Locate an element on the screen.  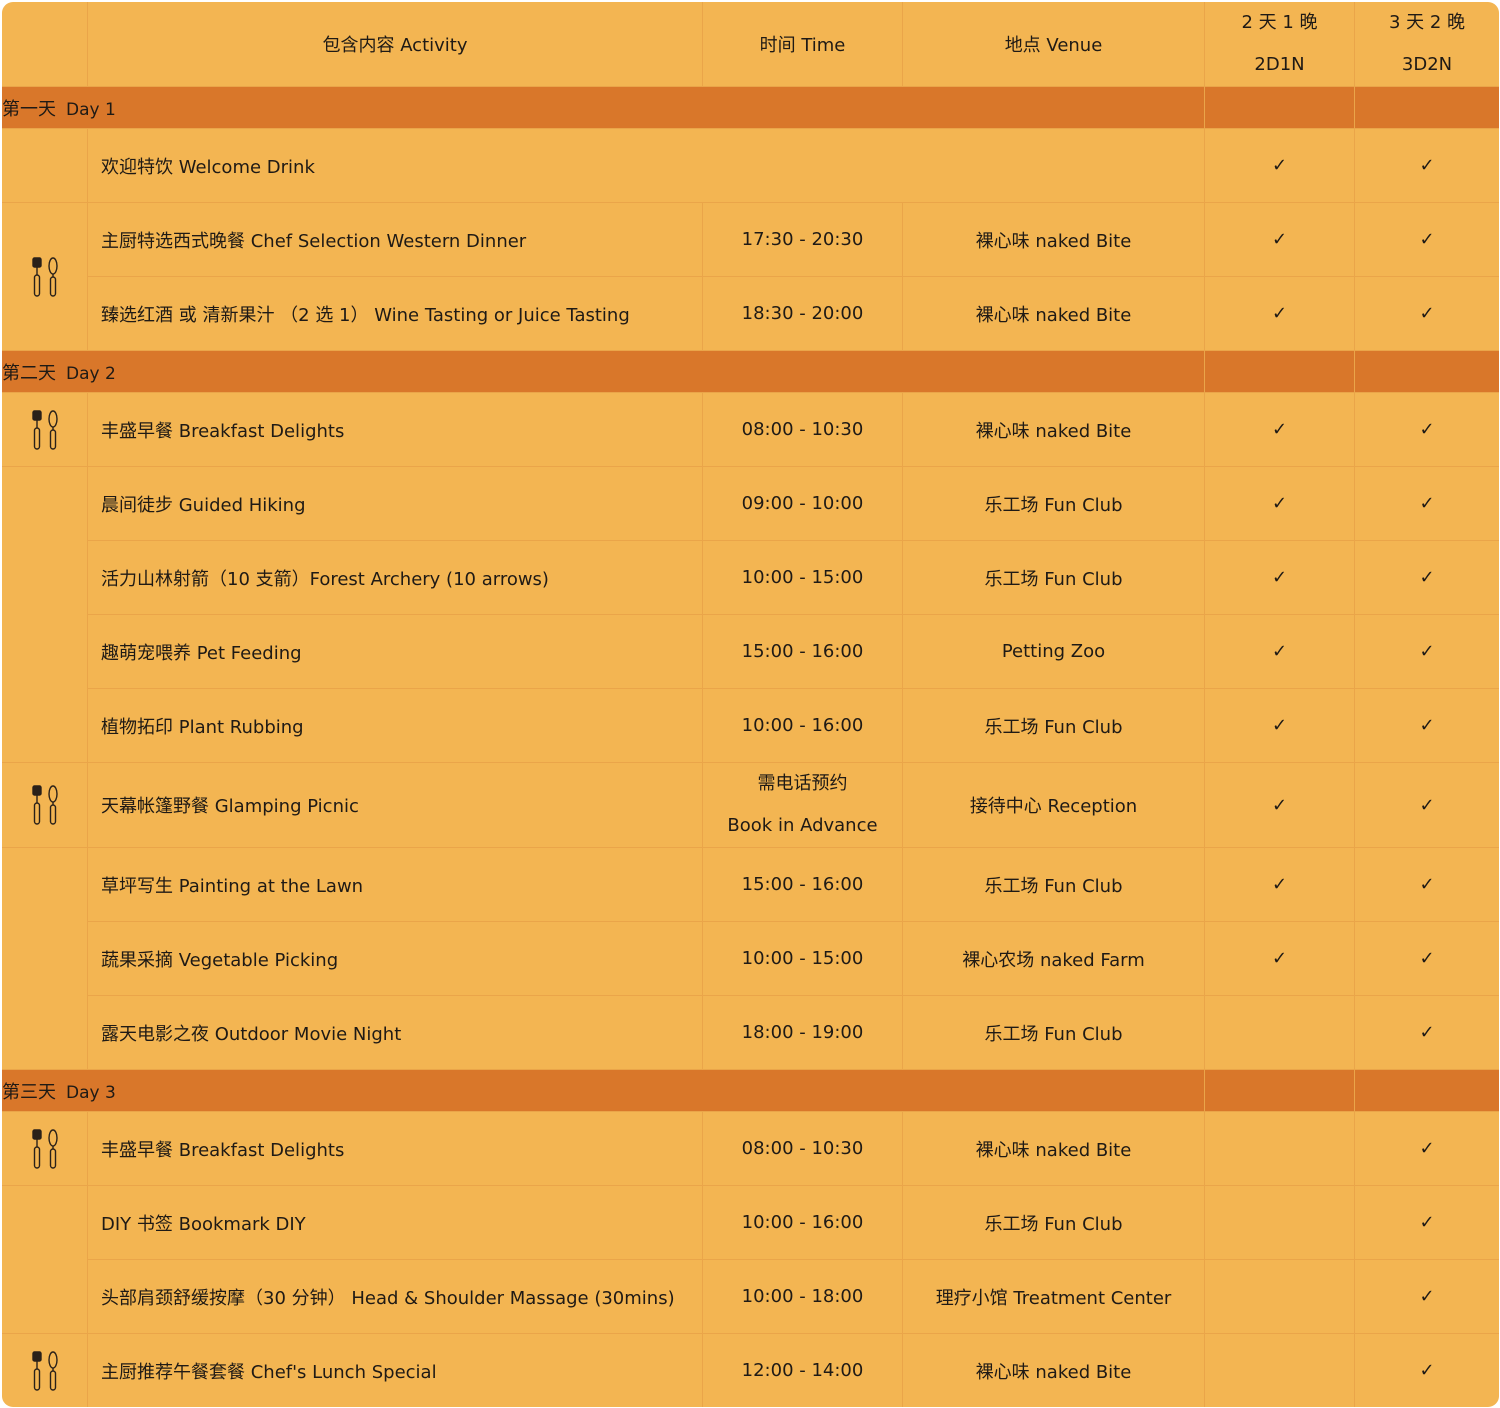
header-package-3d2n: 3 天 2 晚 3D2N is located at coordinates (1426, 44).